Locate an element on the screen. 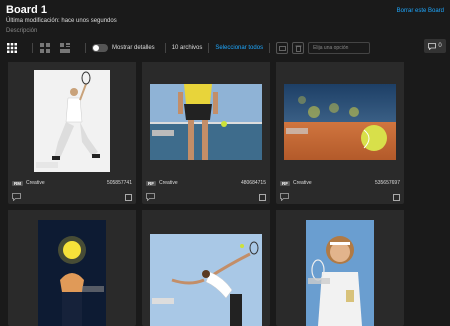 The height and width of the screenshot is (326, 450). delete-board-link: Borrar este Board is located at coordinates (420, 11).